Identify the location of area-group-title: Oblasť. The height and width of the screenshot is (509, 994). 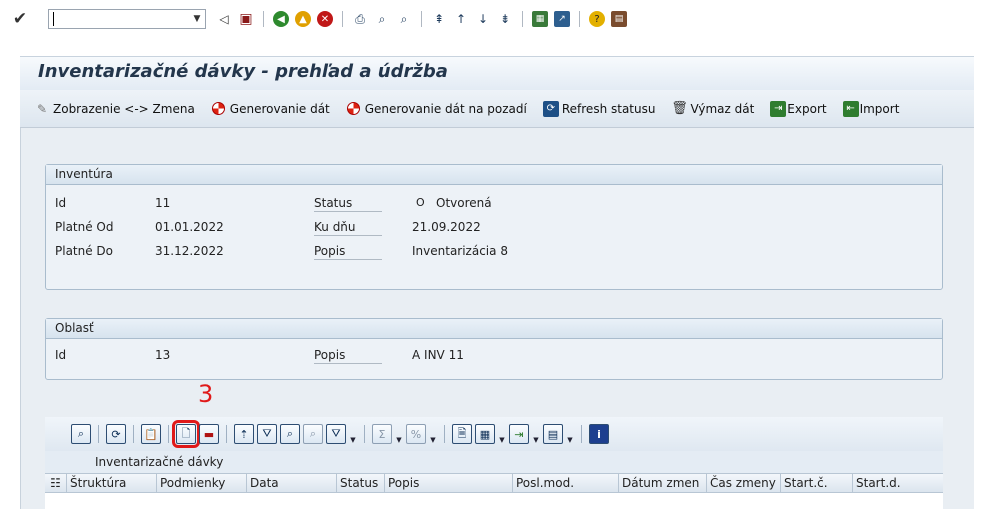
(494, 329).